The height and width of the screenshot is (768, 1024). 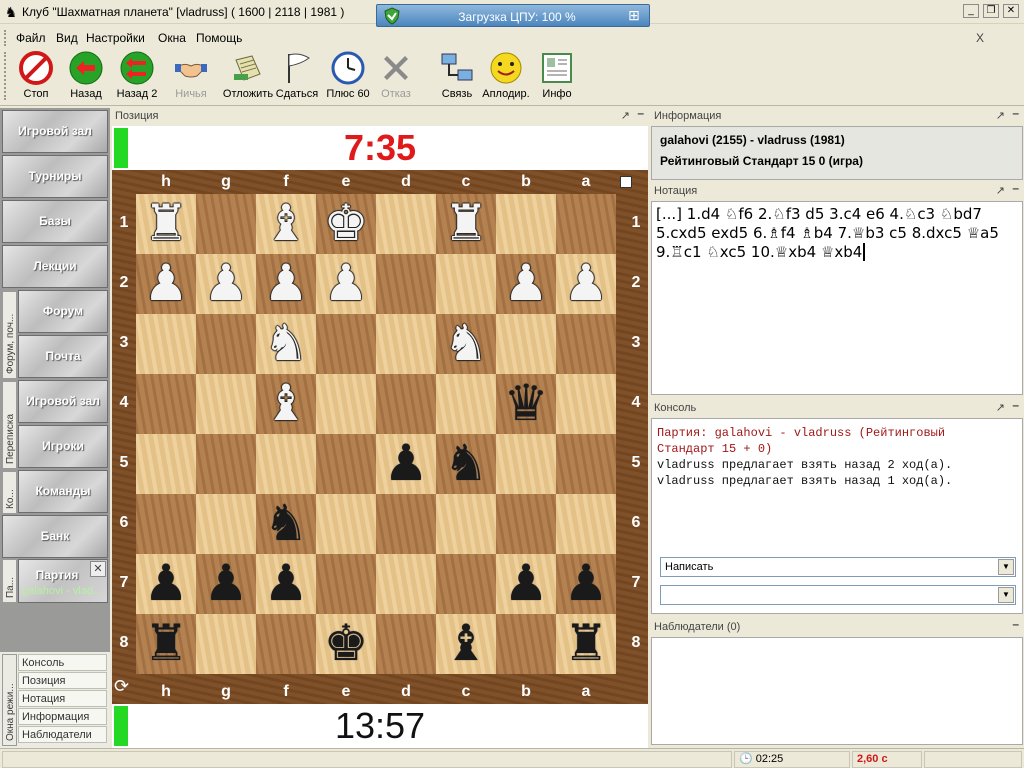 What do you see at coordinates (586, 584) in the screenshot?
I see `chess-piece-black-a7: ♟` at bounding box center [586, 584].